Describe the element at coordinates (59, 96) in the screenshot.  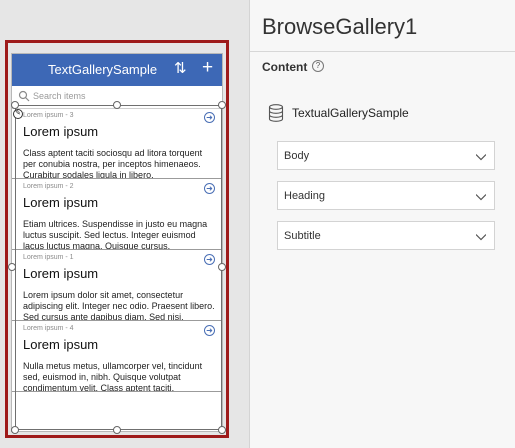
I see `search-input: Search items` at that location.